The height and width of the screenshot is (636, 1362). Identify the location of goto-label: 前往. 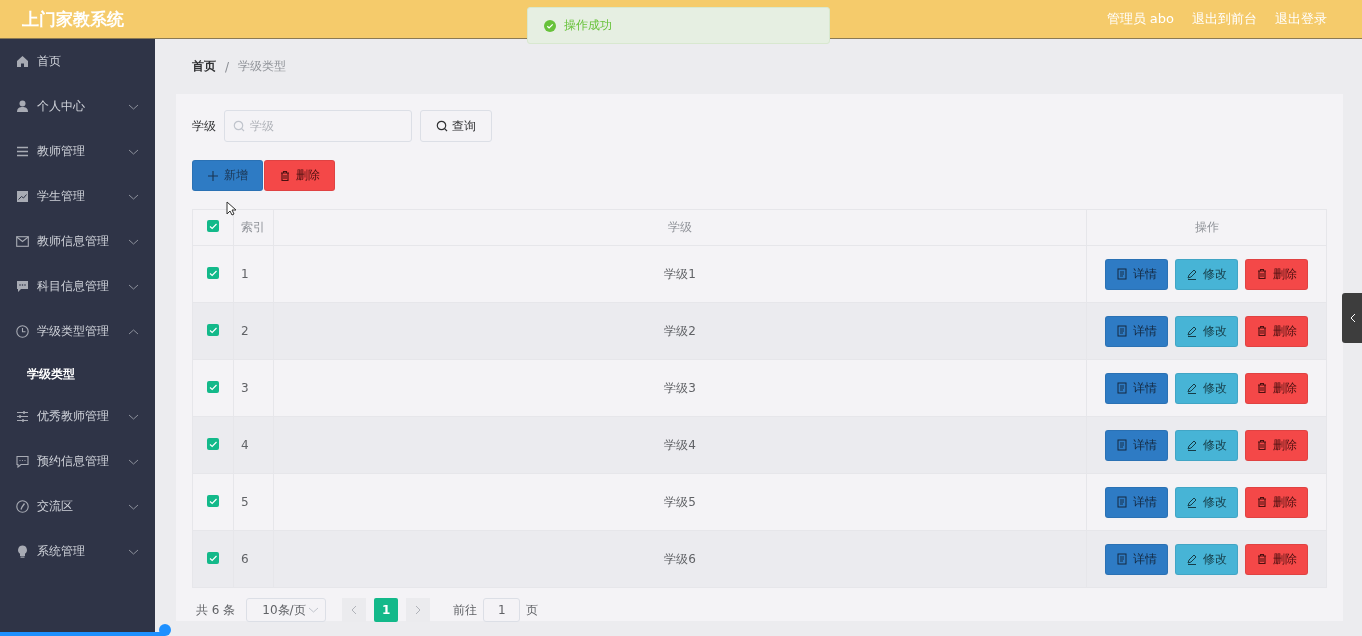
(465, 610).